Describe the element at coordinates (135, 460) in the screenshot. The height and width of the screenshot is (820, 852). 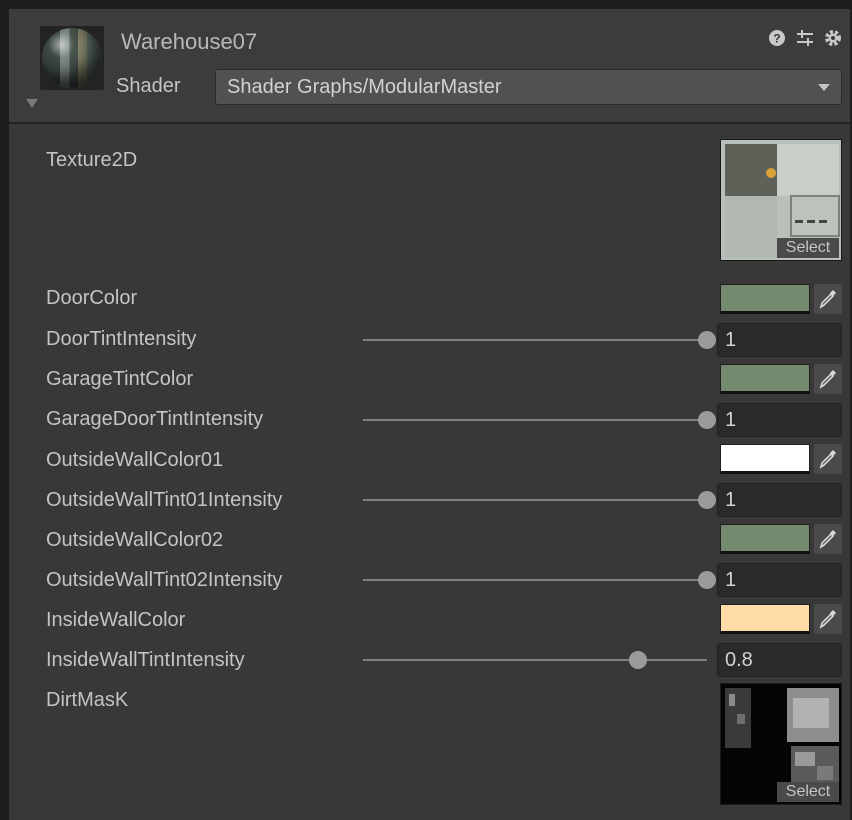
I see `outside-wall-color01-label: OutsideWallColor01` at that location.